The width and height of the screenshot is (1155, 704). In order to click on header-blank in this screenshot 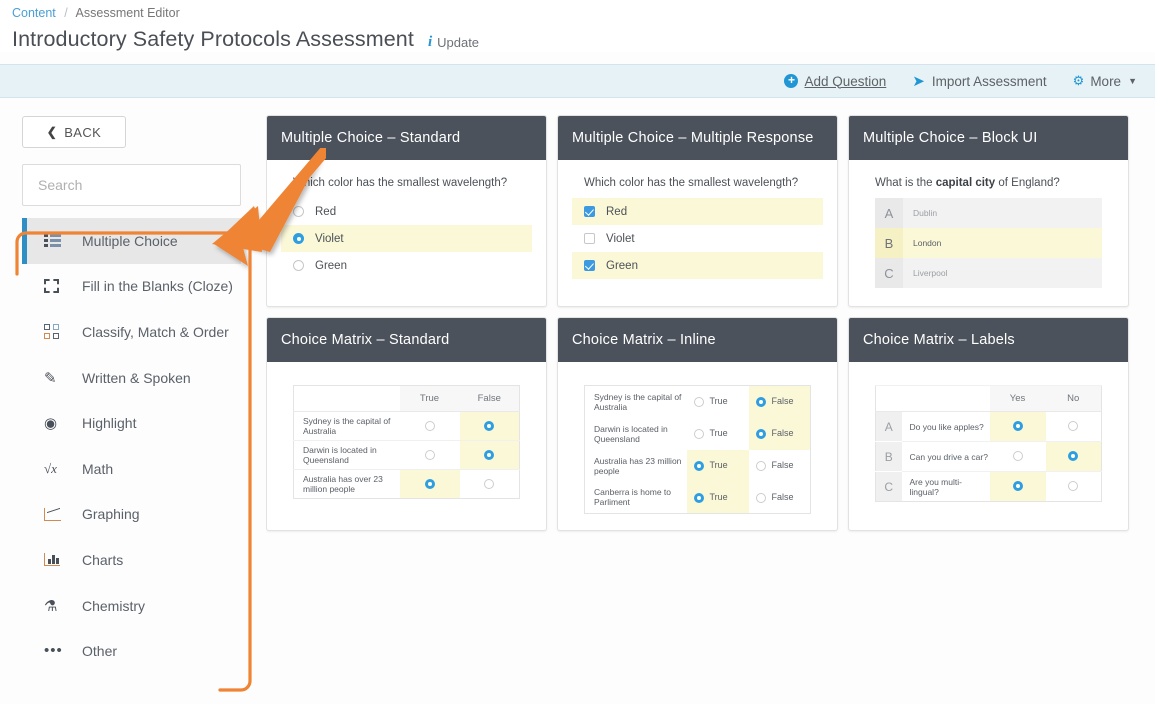, I will do `click(932, 398)`.